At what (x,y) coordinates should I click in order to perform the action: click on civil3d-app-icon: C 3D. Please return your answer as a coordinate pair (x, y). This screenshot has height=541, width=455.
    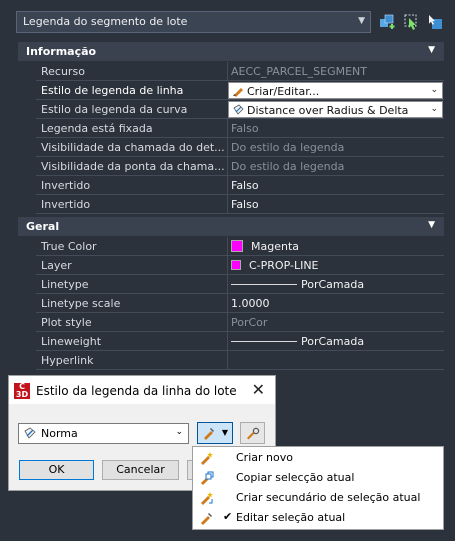
    Looking at the image, I should click on (22, 390).